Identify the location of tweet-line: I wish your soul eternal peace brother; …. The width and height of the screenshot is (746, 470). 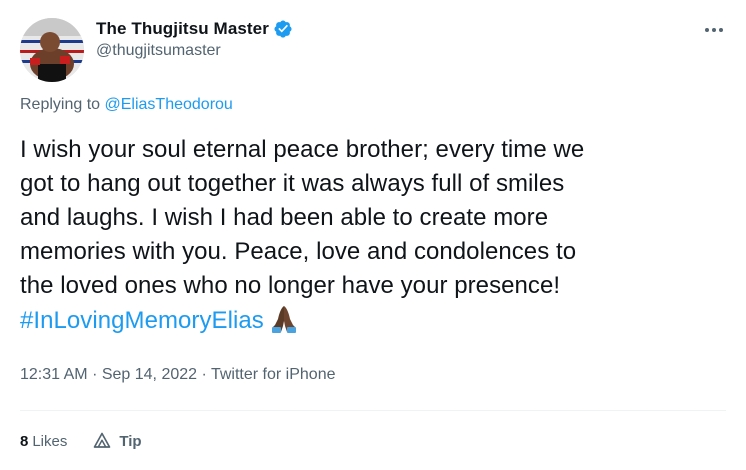
(302, 149).